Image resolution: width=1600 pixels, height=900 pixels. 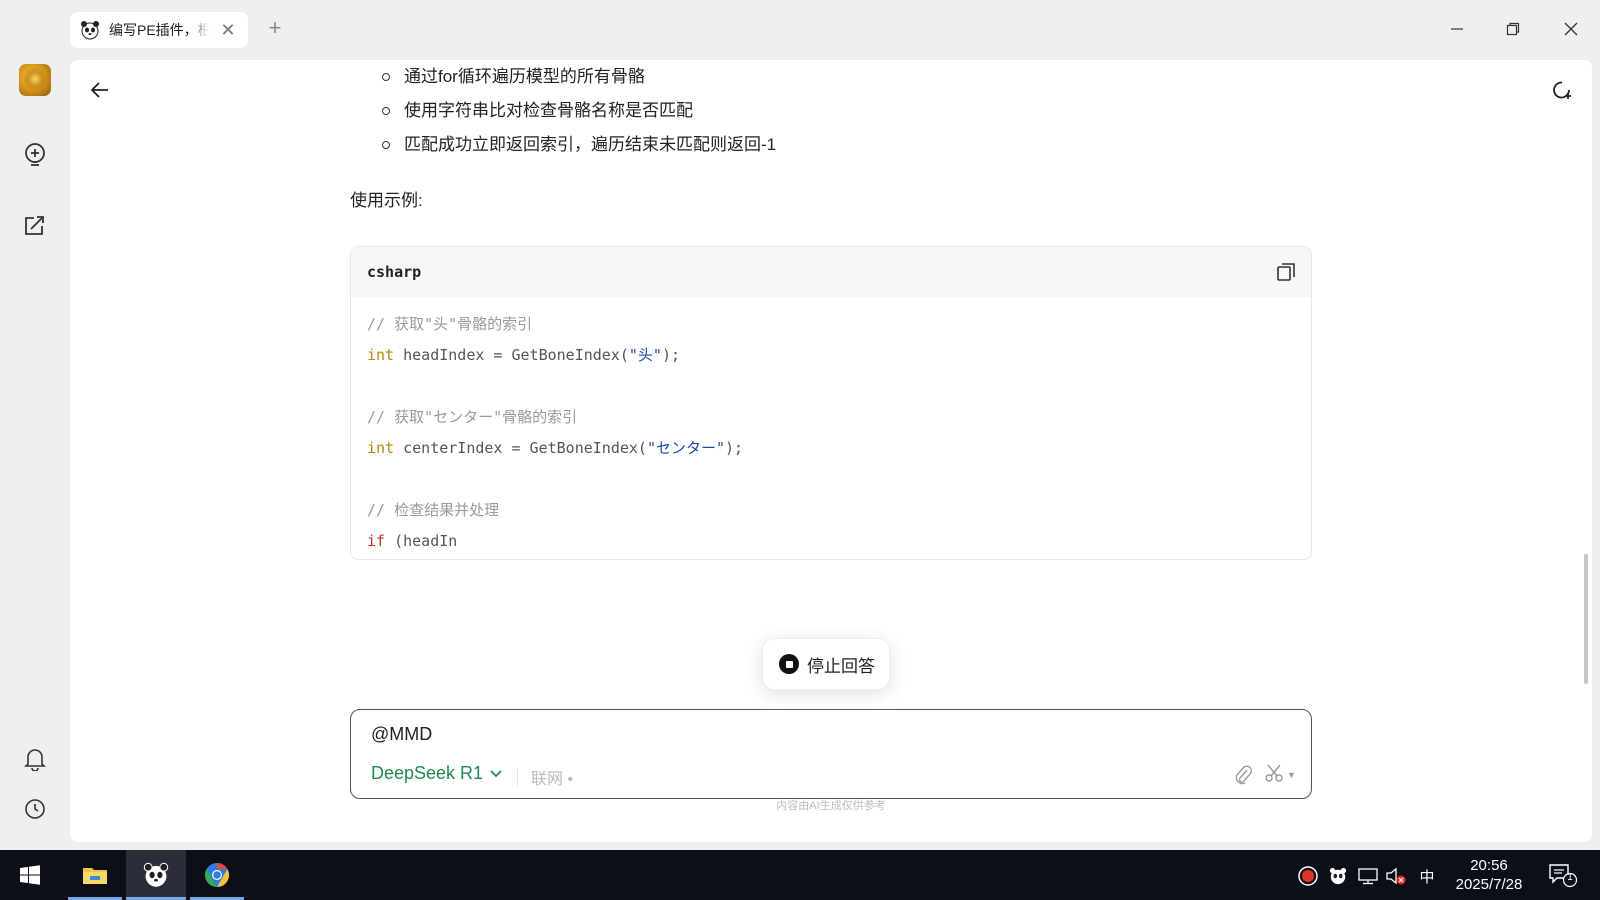 What do you see at coordinates (1427, 876) in the screenshot?
I see `ime-indicator: 中` at bounding box center [1427, 876].